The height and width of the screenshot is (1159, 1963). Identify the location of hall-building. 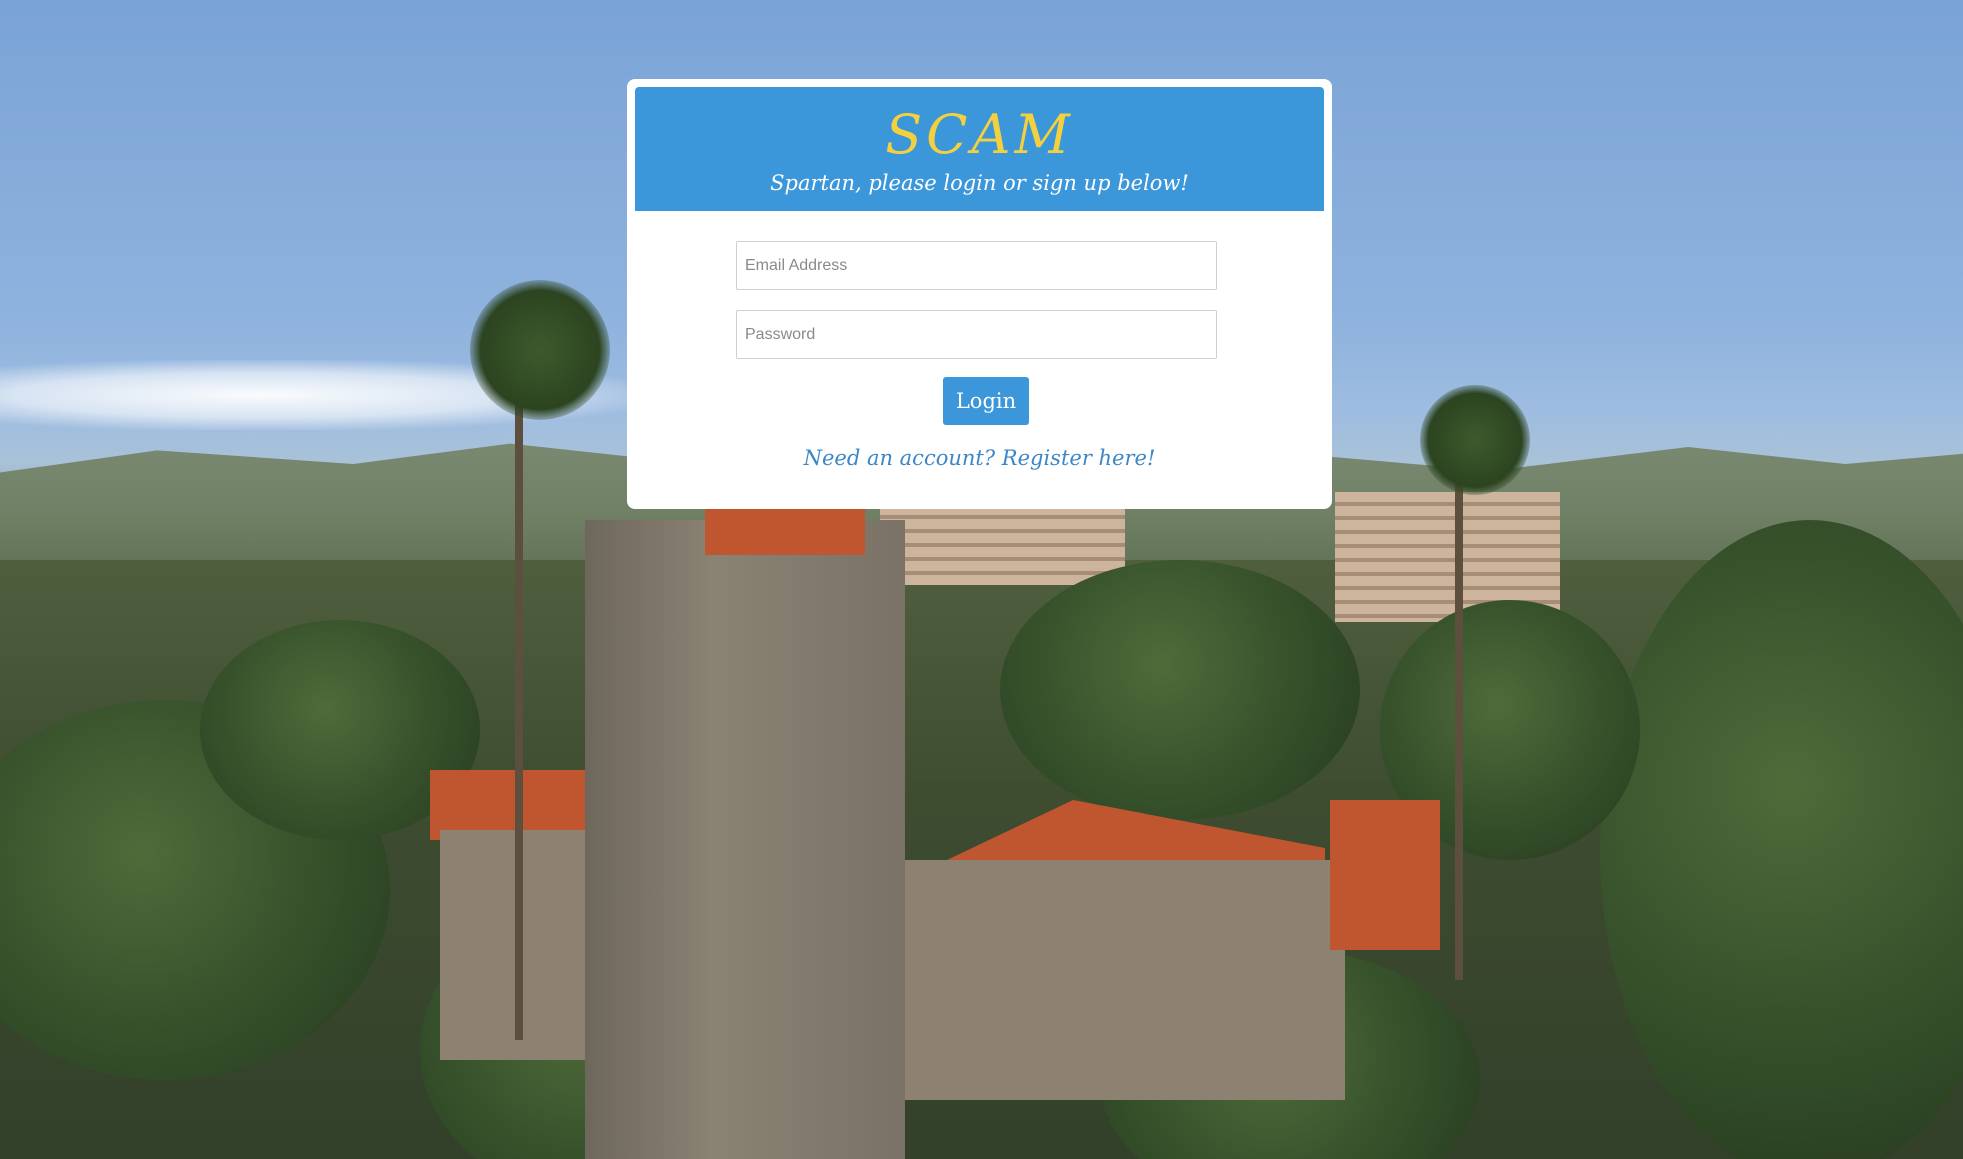
(1125, 980).